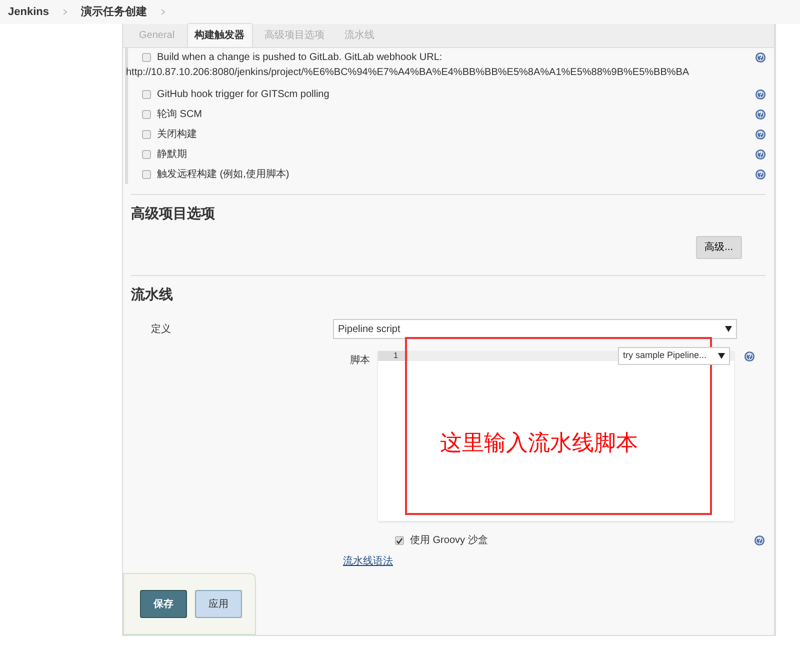 The image size is (800, 649). Describe the element at coordinates (243, 95) in the screenshot. I see `checkbox-label: GitHub hook trigger for GITScm polling` at that location.